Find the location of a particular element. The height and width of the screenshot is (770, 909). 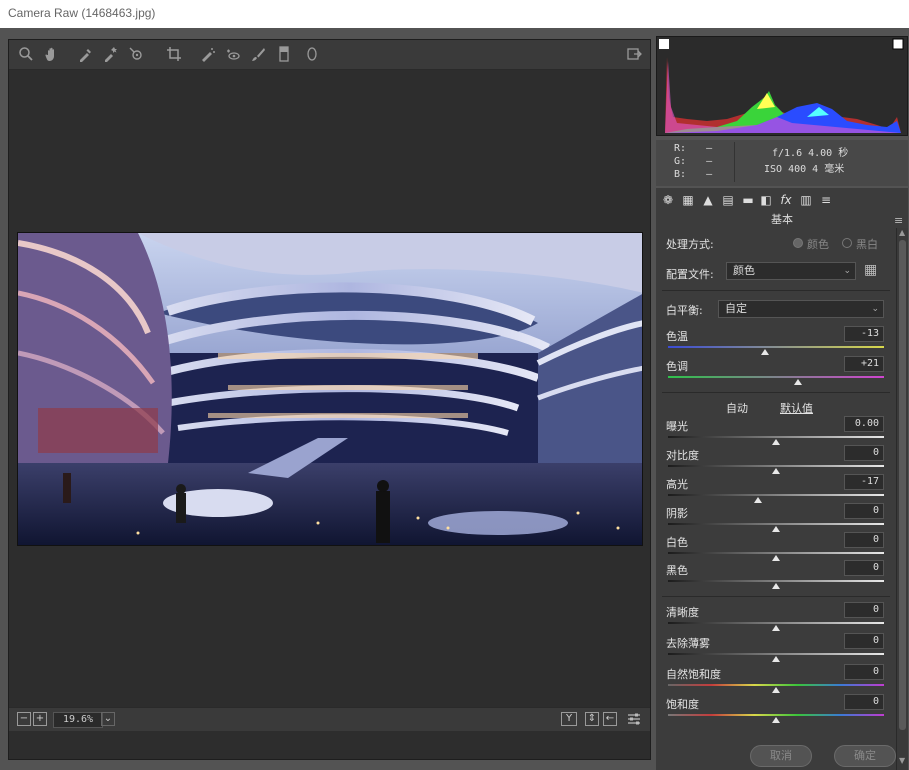

crop-icon is located at coordinates (174, 55).